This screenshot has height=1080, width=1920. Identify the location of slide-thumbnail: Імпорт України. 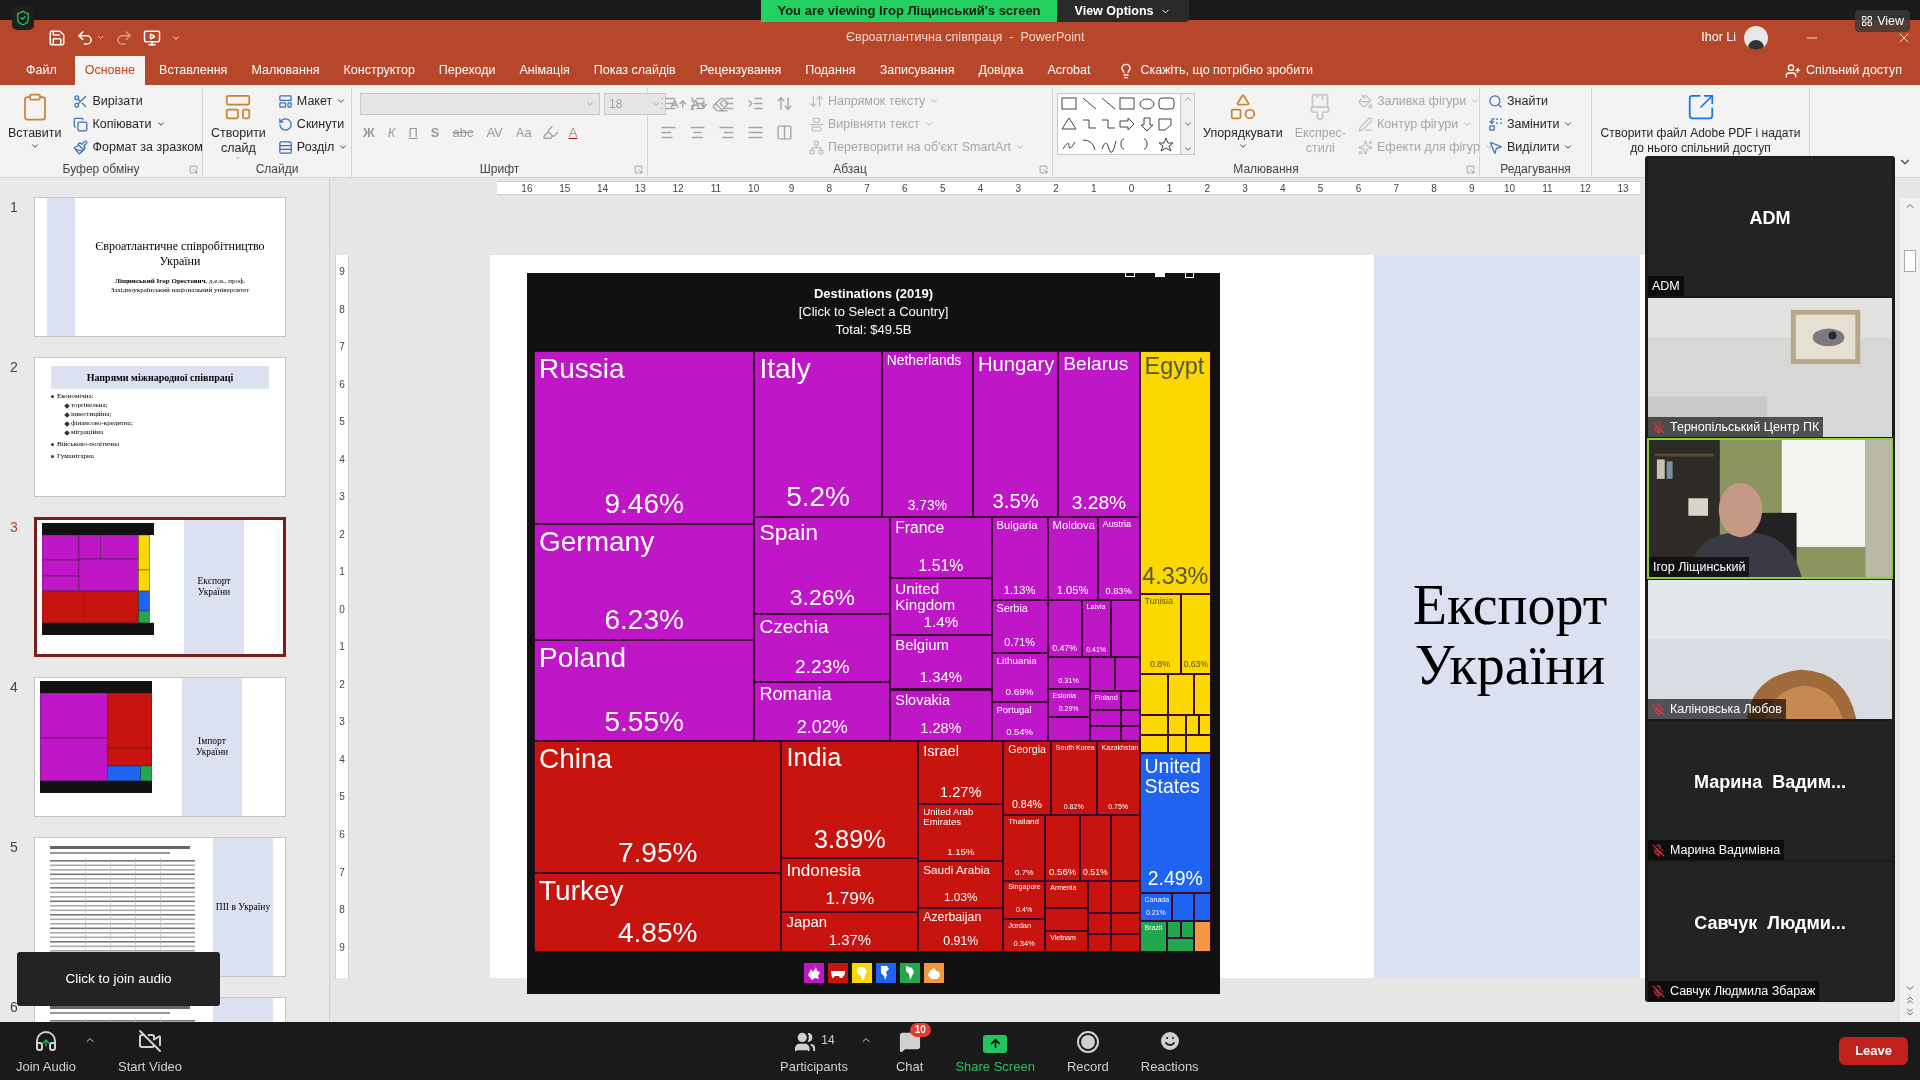
(160, 747).